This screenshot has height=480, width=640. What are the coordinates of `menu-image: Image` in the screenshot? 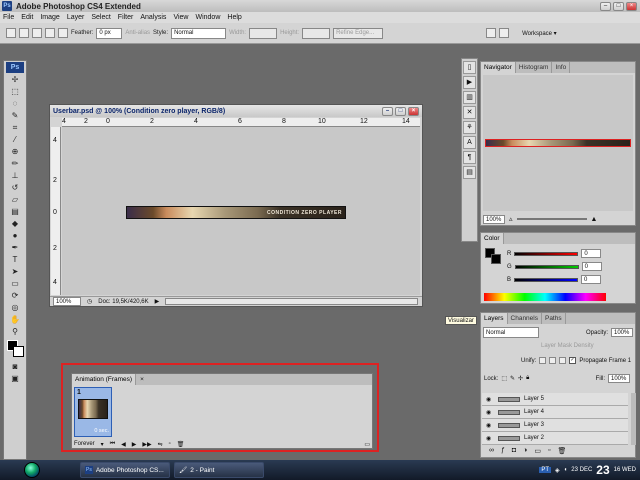 It's located at (49, 17).